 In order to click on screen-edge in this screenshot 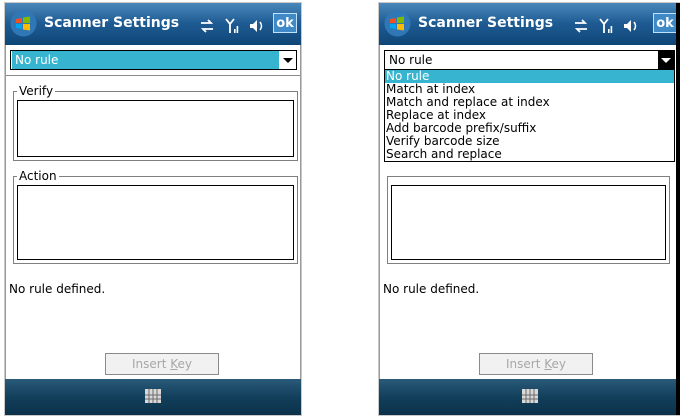, I will do `click(678, 209)`.